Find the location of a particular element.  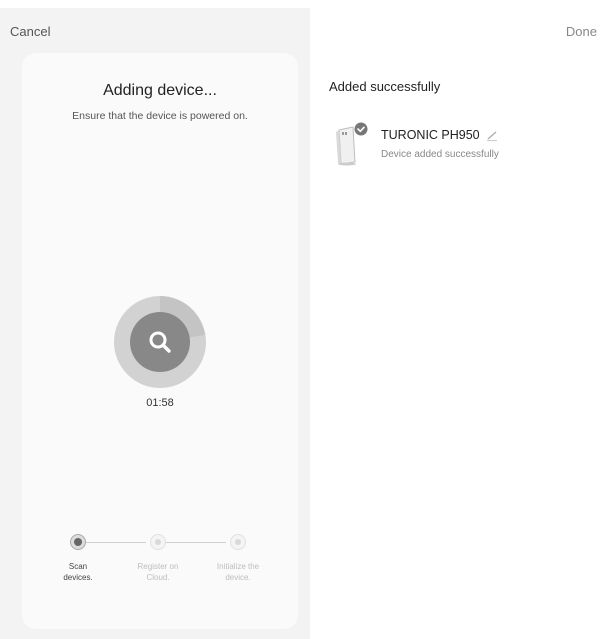

countdown-timer: 01:58 is located at coordinates (160, 403).